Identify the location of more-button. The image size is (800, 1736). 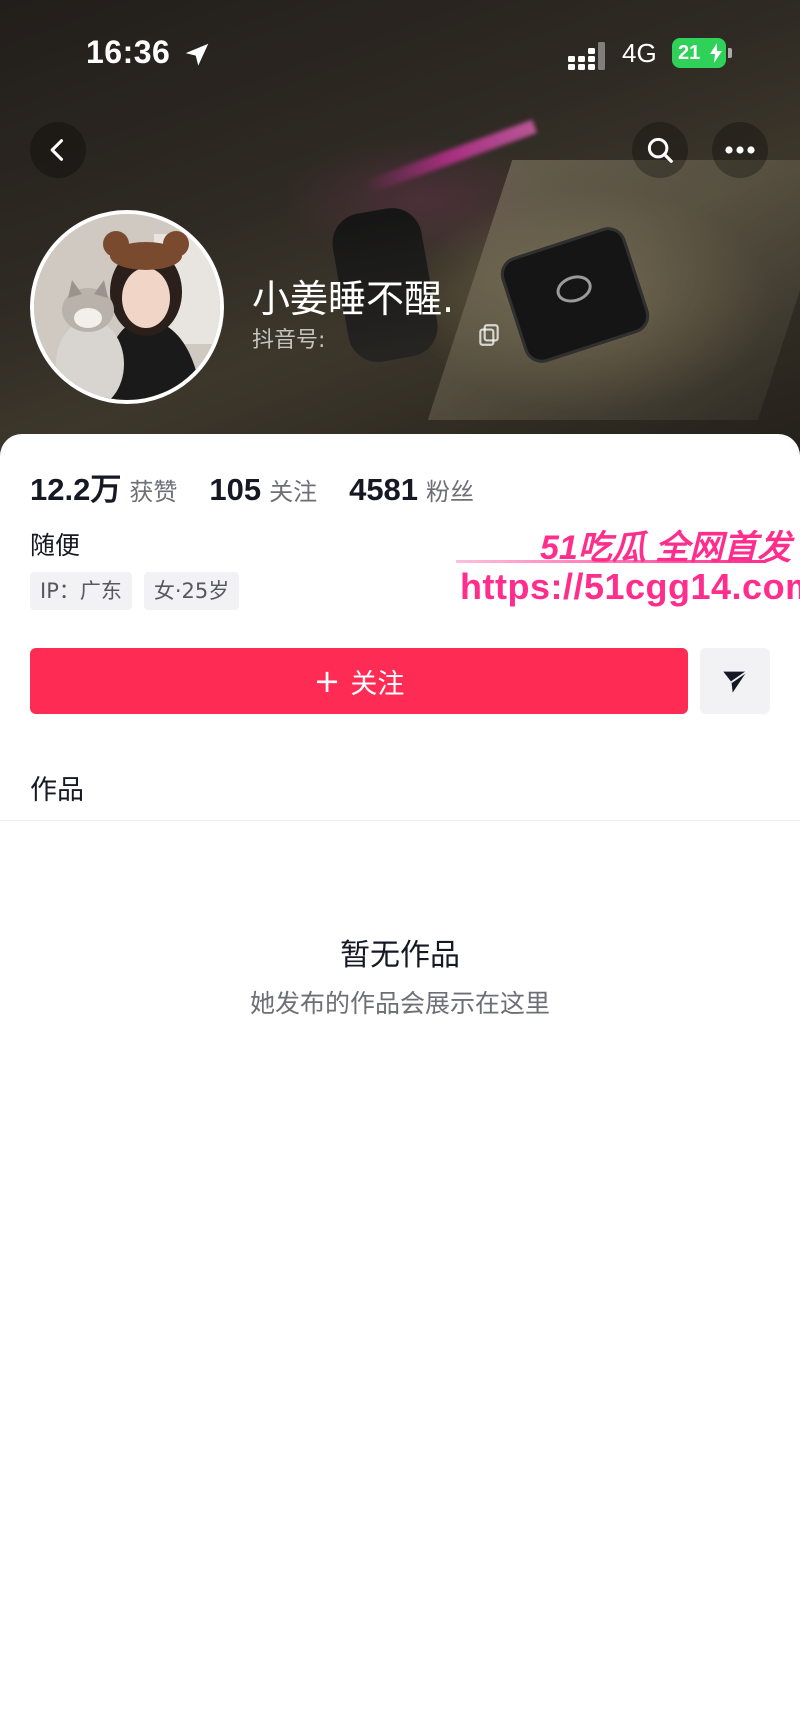
(740, 150).